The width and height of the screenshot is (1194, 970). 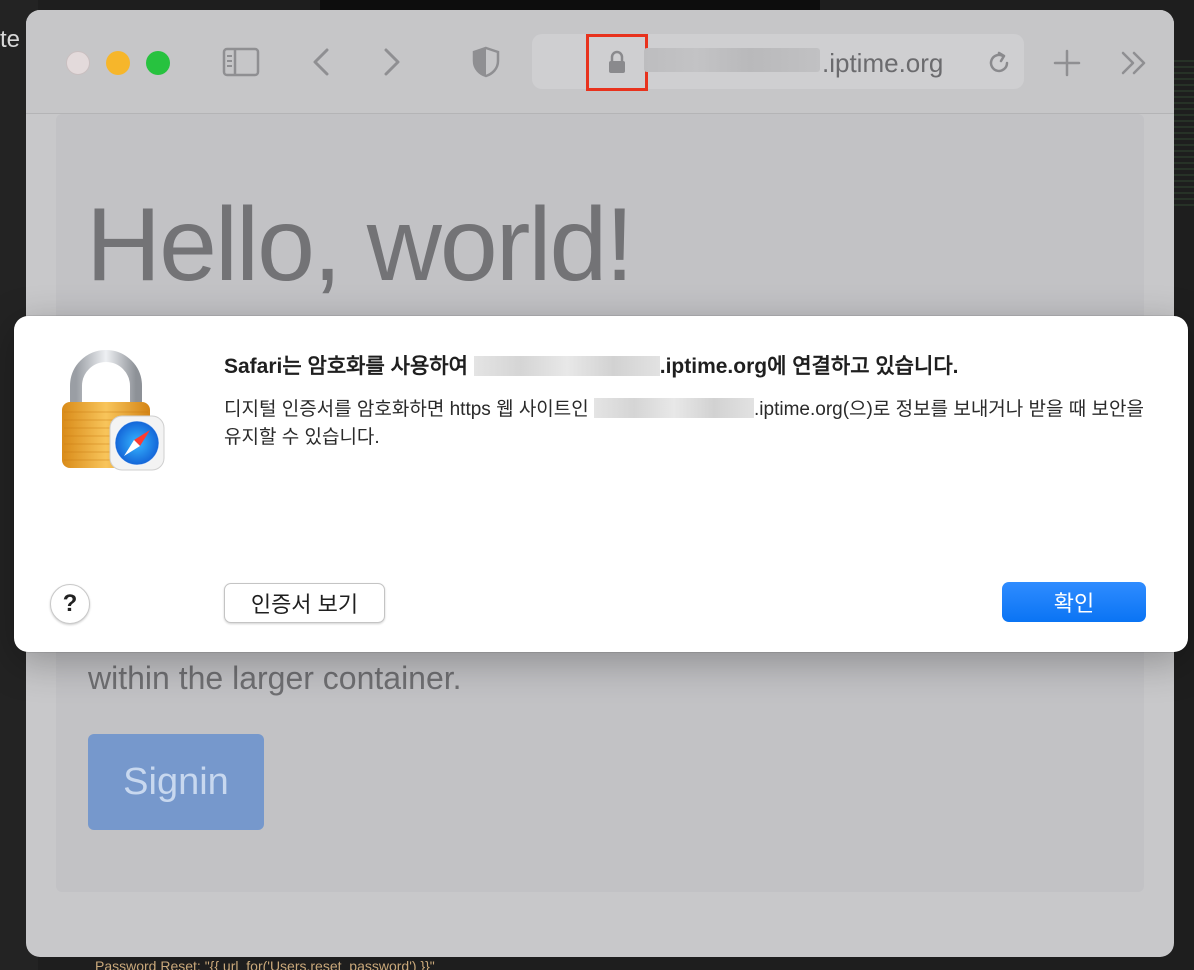 I want to click on page-heading: Hello, world!, so click(x=360, y=245).